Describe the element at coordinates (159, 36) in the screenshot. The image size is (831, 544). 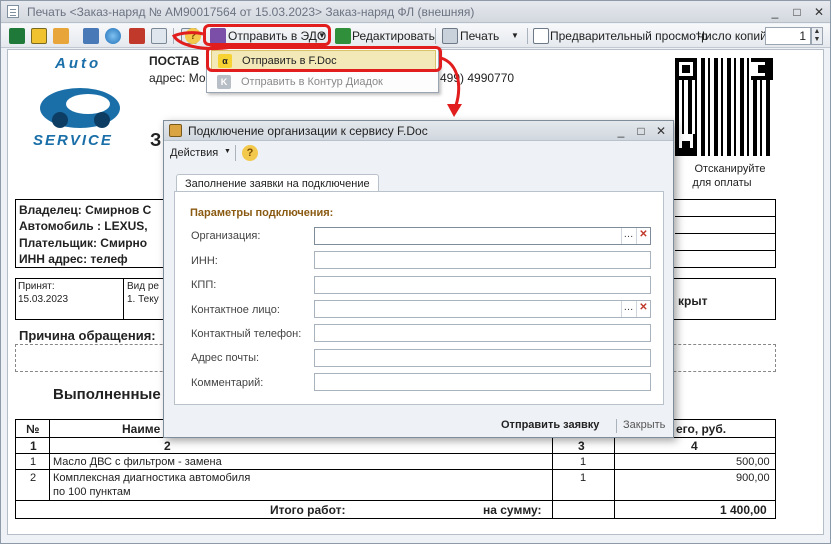
I see `mail-icon` at that location.